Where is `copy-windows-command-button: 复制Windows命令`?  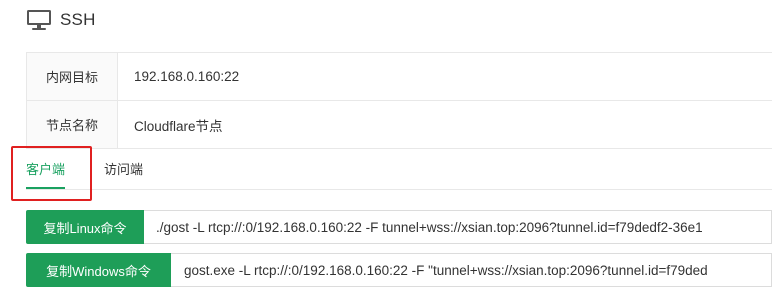
copy-windows-command-button: 复制Windows命令 is located at coordinates (98, 270).